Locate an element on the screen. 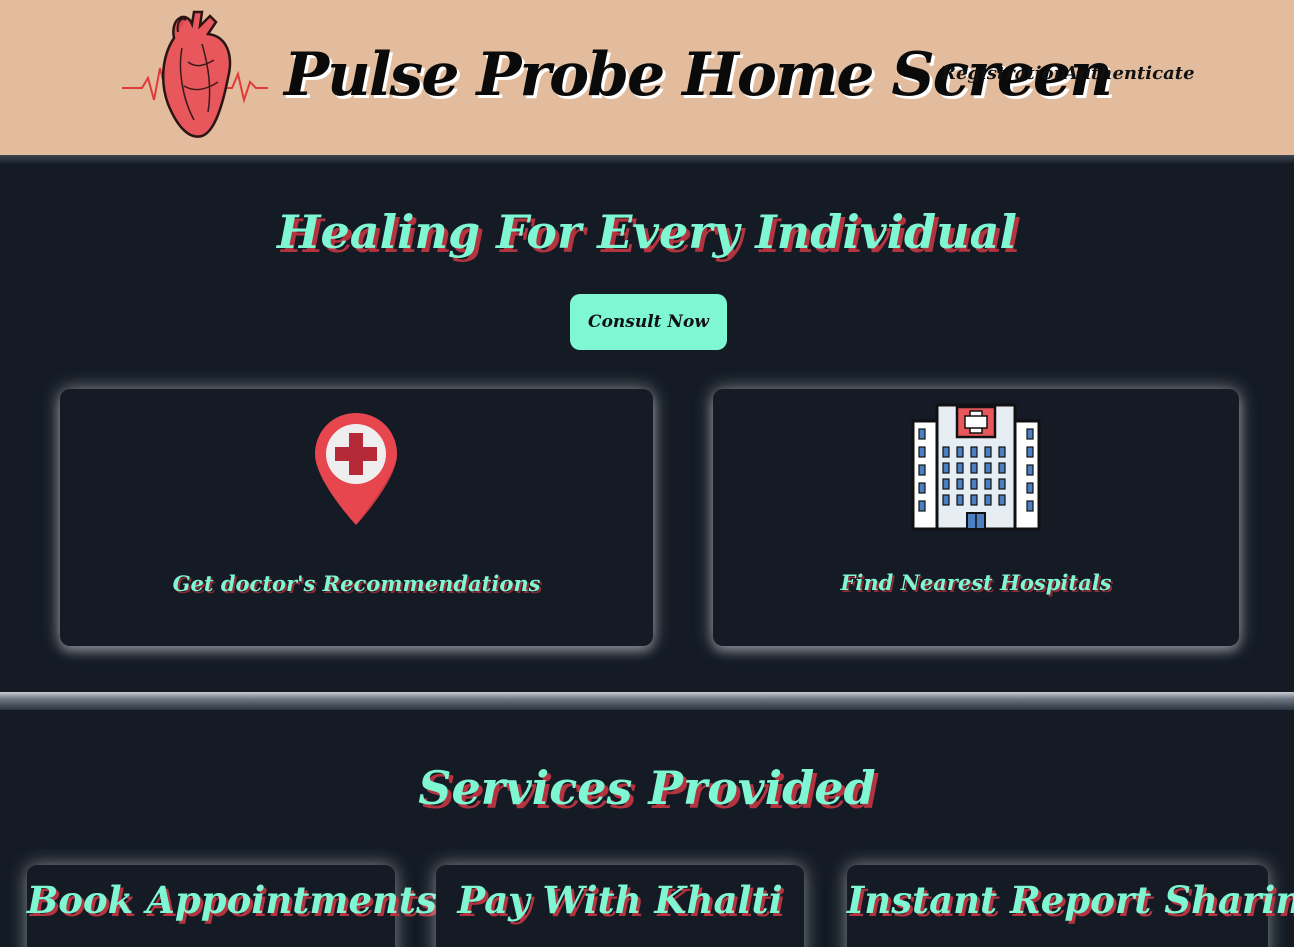 The width and height of the screenshot is (1294, 947). service-title: Book Appointments is located at coordinates (232, 900).